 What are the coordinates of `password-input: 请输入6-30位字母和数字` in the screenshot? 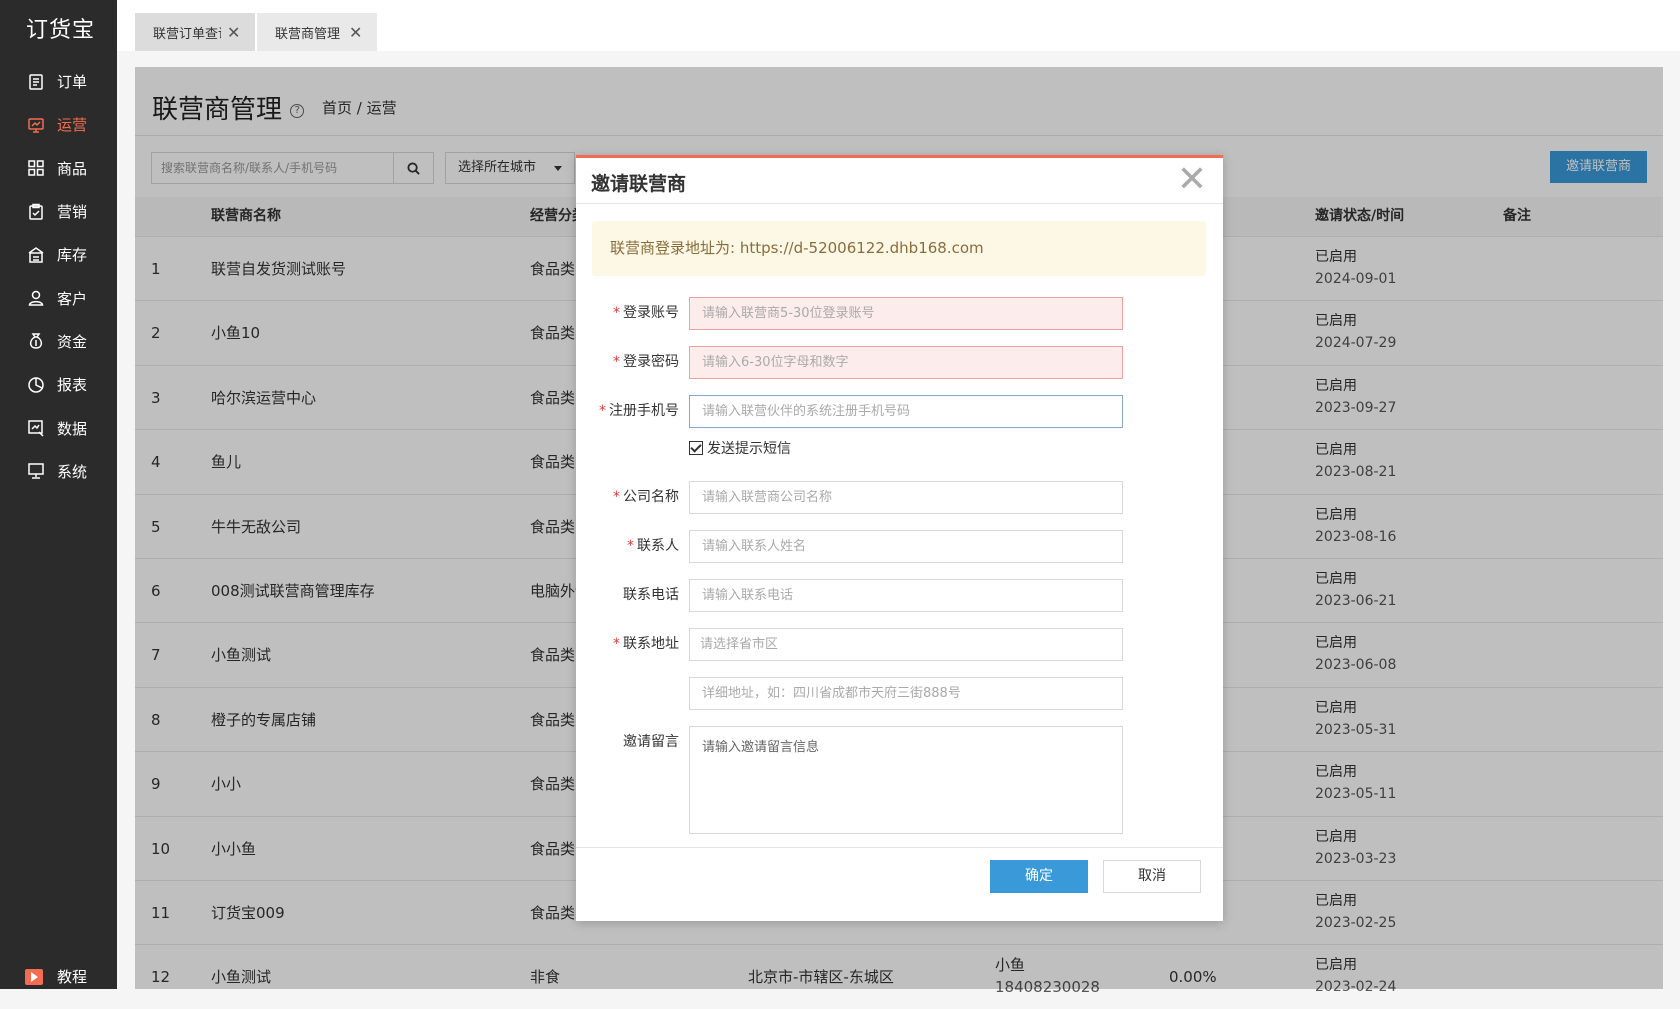 It's located at (906, 362).